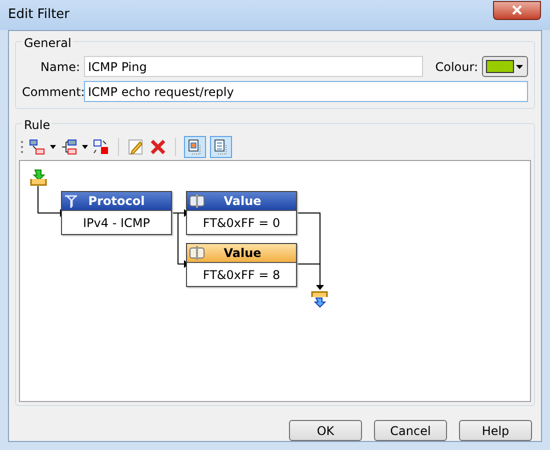 This screenshot has height=450, width=550. I want to click on delete-icon, so click(158, 147).